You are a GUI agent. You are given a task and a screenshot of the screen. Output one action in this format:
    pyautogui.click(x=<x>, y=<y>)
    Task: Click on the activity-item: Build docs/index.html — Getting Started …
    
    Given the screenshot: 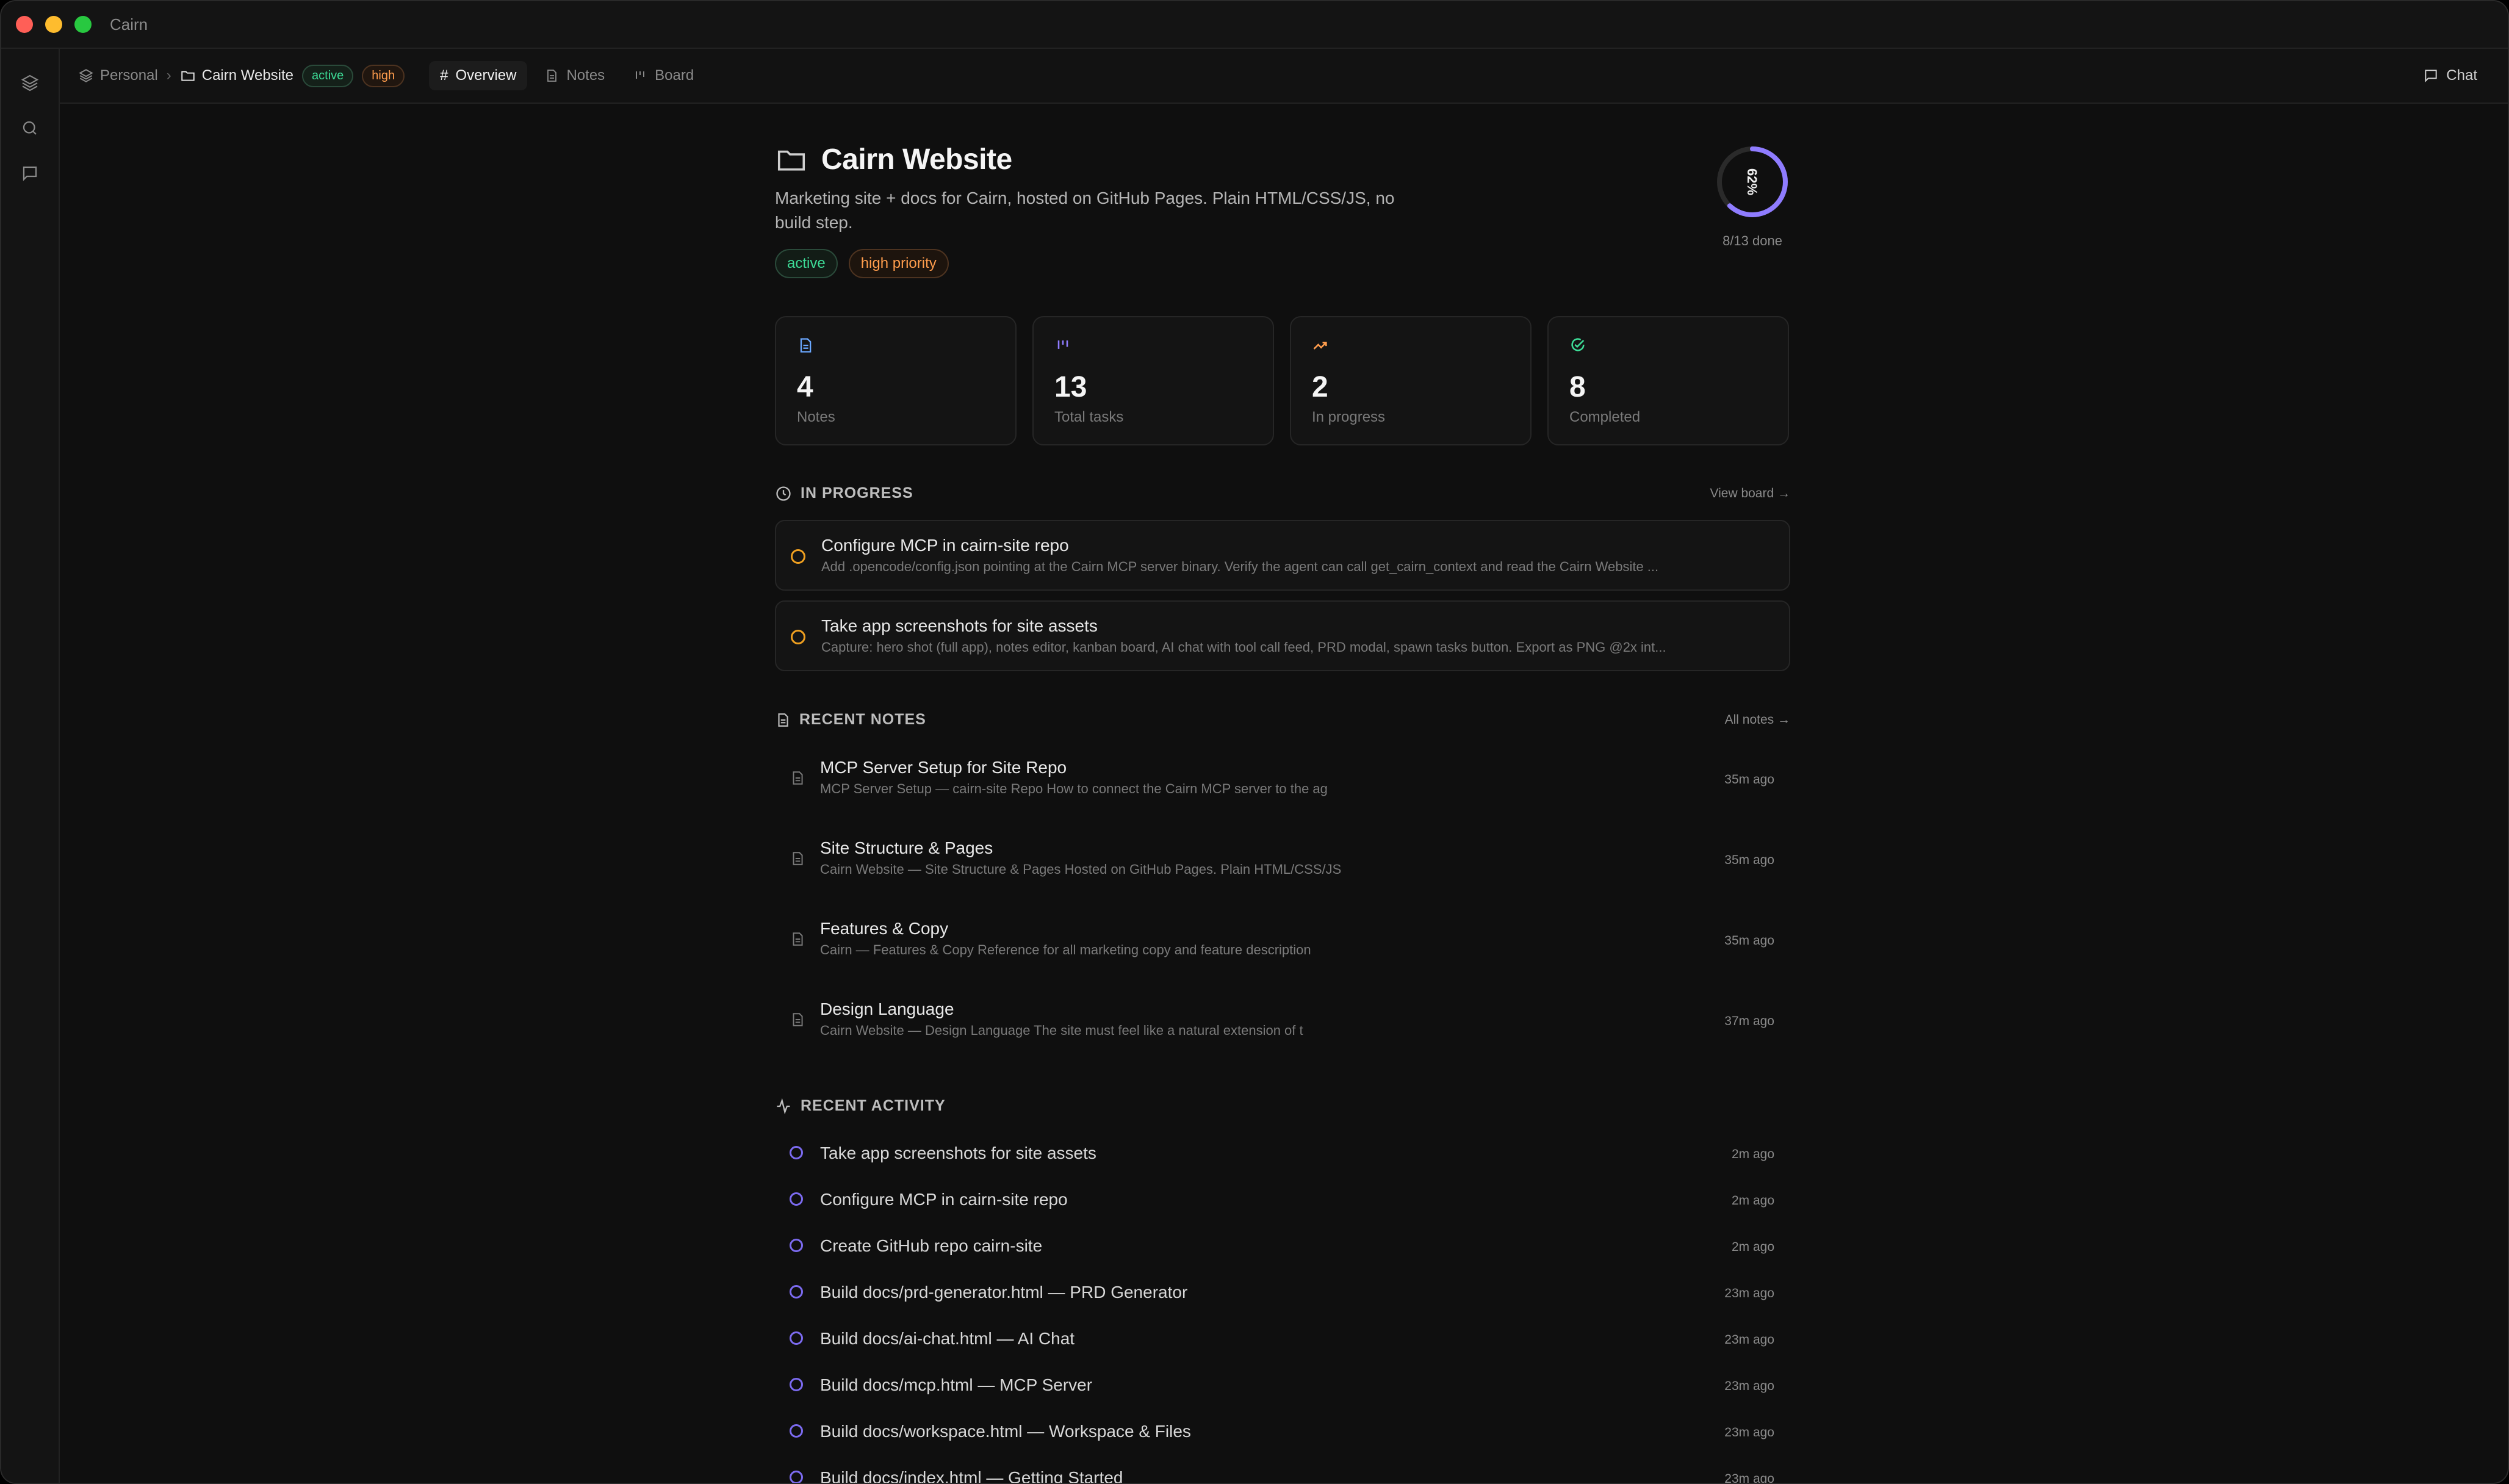 What is the action you would take?
    pyautogui.click(x=1283, y=1470)
    